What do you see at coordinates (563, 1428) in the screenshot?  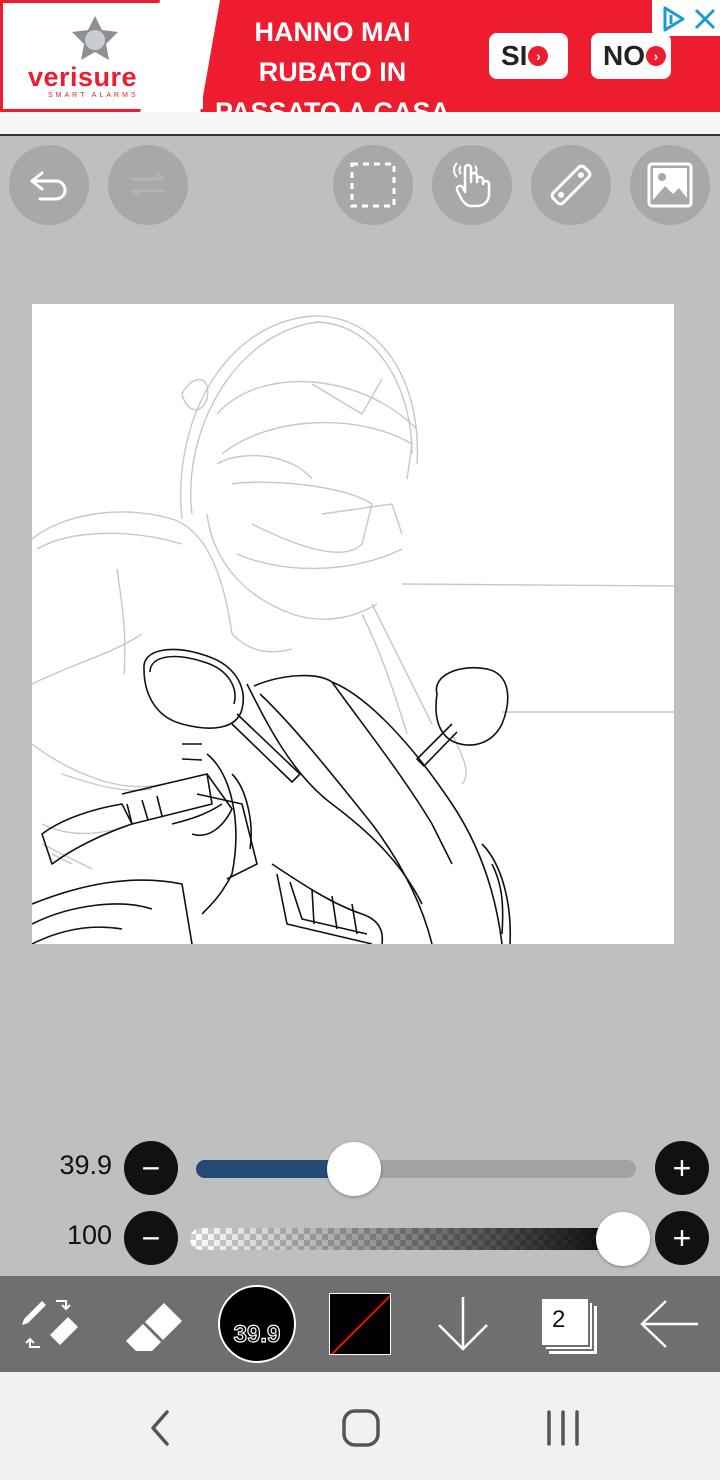 I see `recents-icon` at bounding box center [563, 1428].